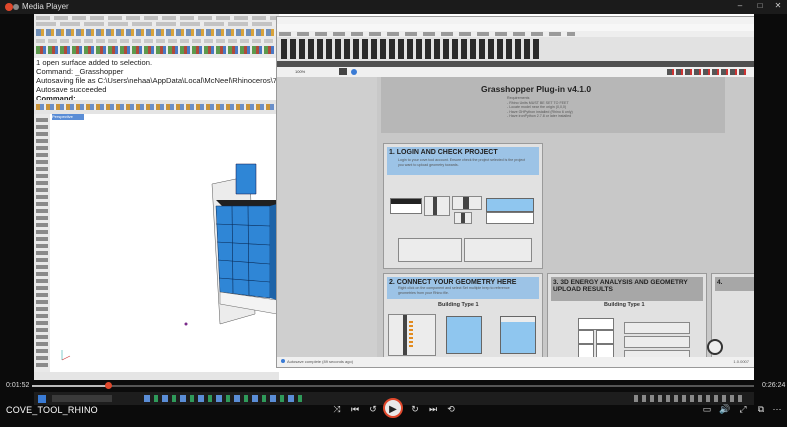 The width and height of the screenshot is (787, 427). Describe the element at coordinates (778, 5) in the screenshot. I see `close-button: ✕` at that location.